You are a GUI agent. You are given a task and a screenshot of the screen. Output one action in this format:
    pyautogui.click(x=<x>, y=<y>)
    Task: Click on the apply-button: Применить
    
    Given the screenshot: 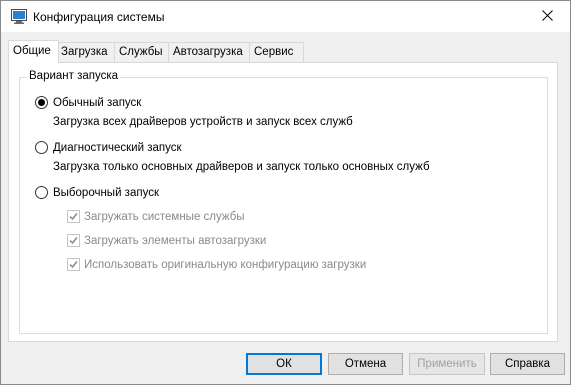 What is the action you would take?
    pyautogui.click(x=447, y=364)
    